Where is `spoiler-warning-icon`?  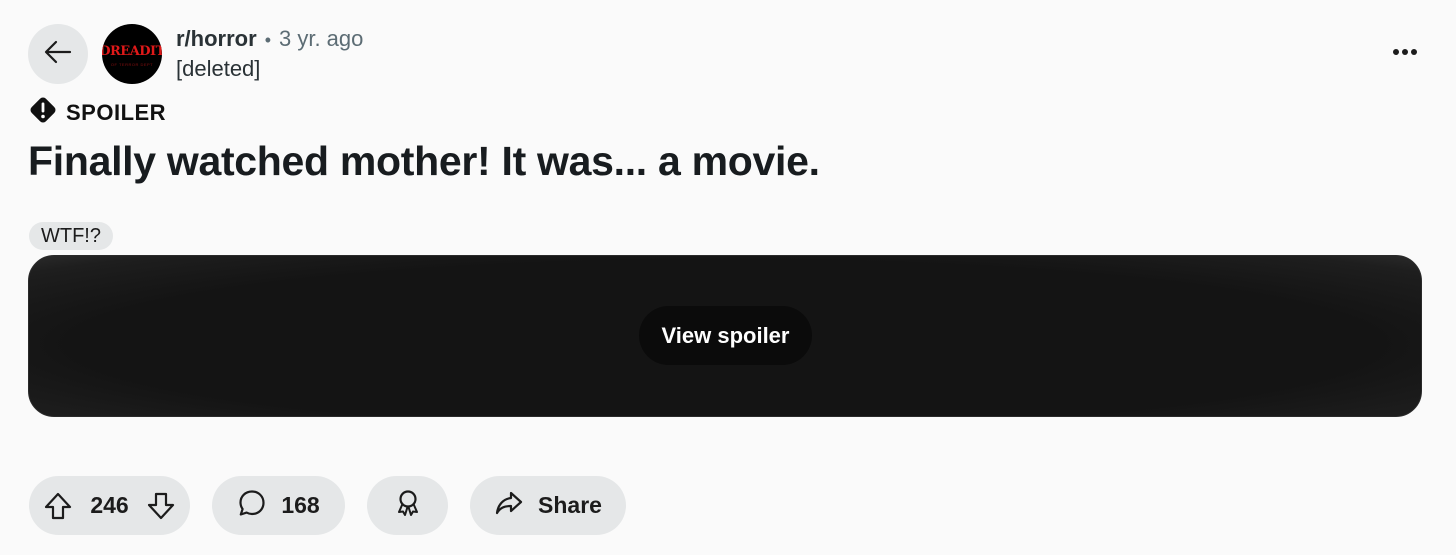
spoiler-warning-icon is located at coordinates (43, 112).